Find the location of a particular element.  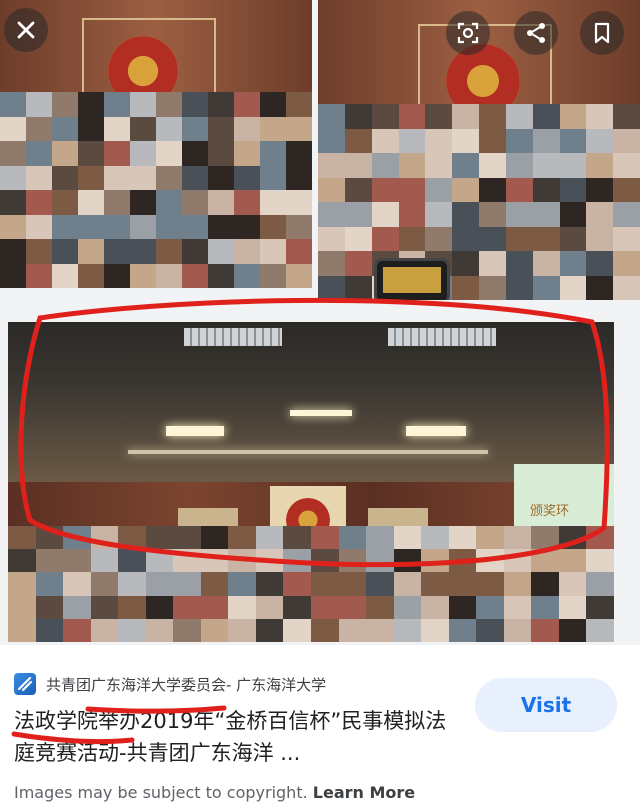

close-button is located at coordinates (26, 30).